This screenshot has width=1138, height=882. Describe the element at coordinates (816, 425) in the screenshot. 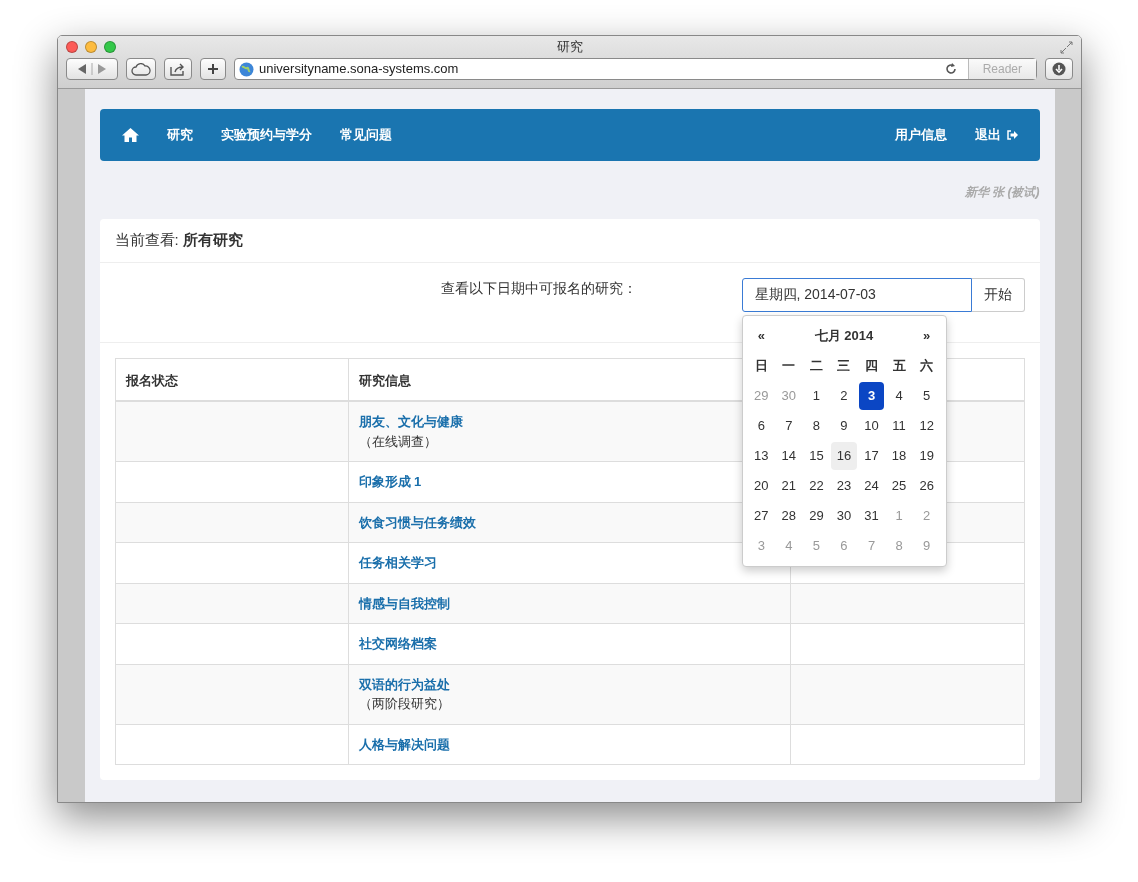

I see `calendar-day: 8` at that location.